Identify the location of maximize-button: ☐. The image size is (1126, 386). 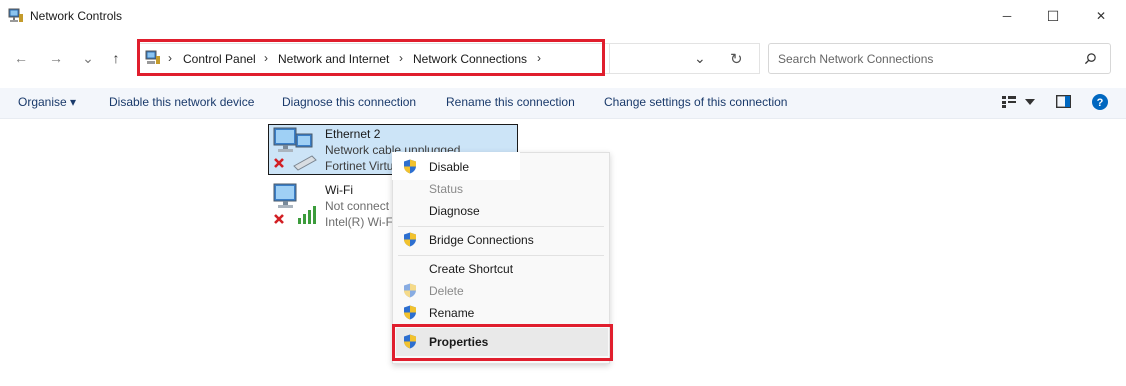
(1053, 16).